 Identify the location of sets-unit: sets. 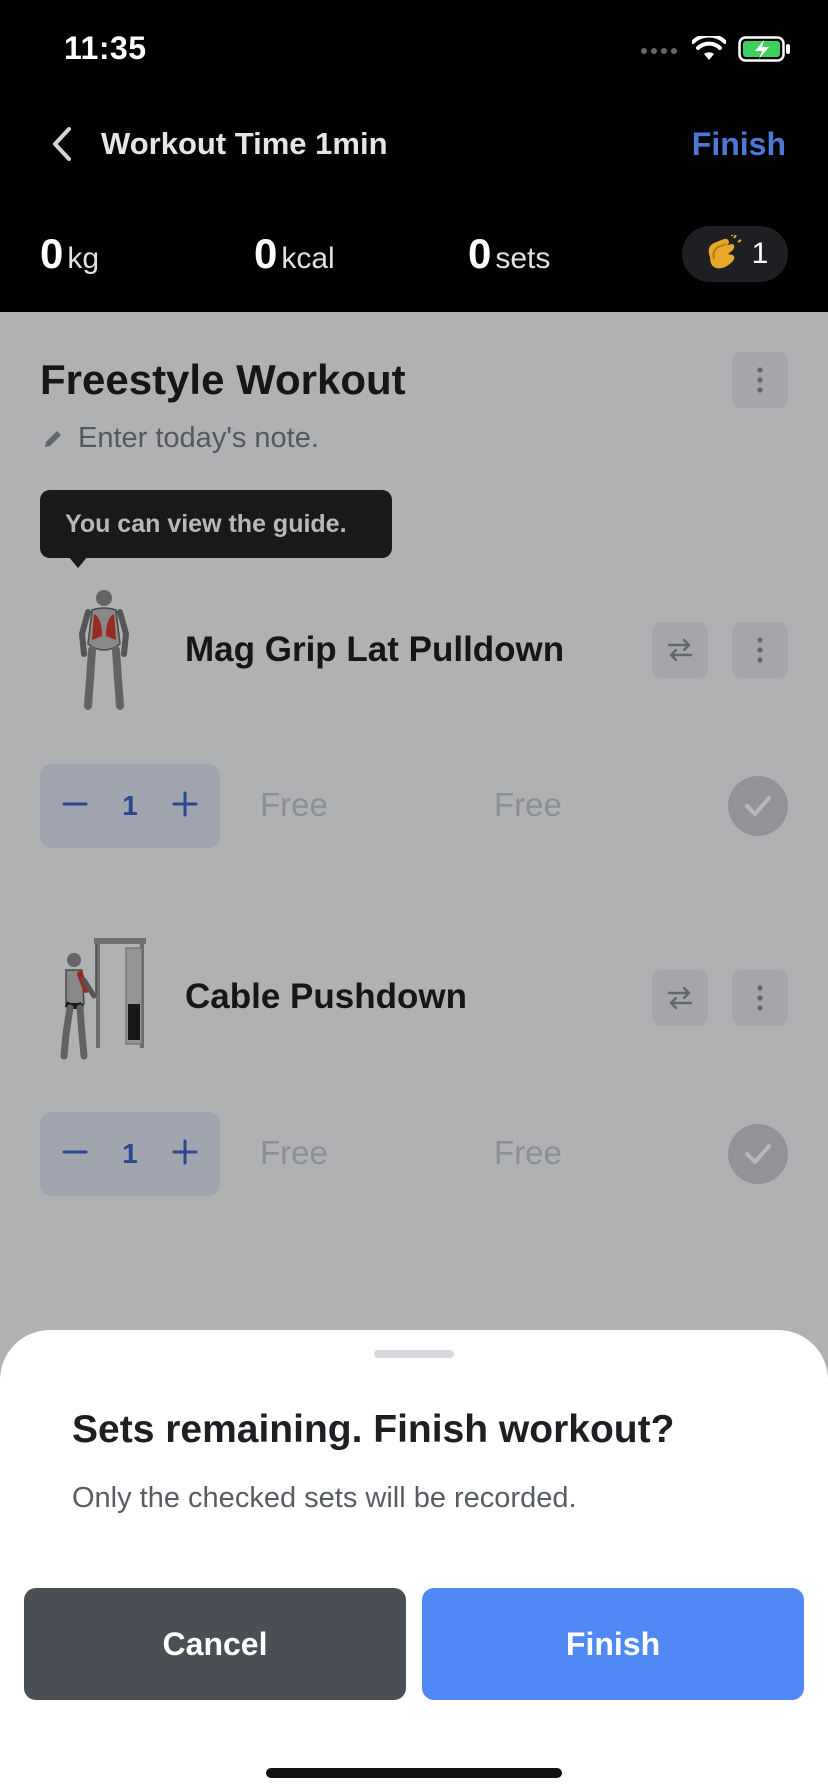
(523, 258).